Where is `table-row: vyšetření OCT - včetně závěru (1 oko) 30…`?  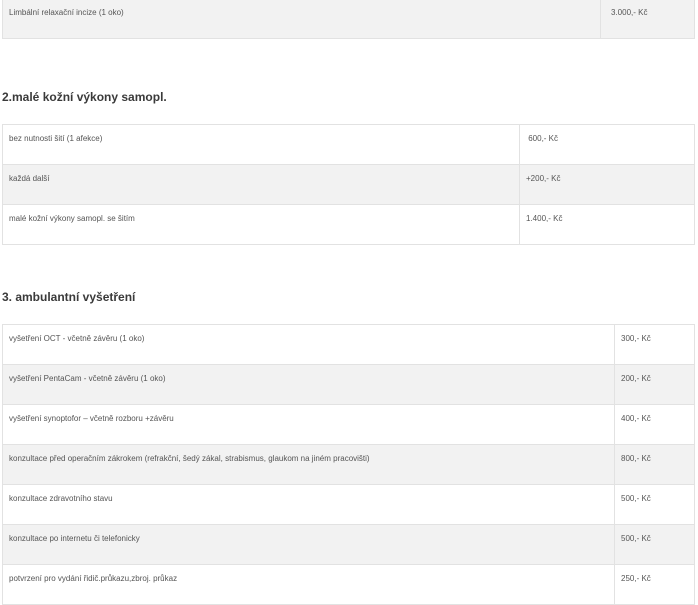
table-row: vyšetření OCT - včetně závěru (1 oko) 30… is located at coordinates (348, 344).